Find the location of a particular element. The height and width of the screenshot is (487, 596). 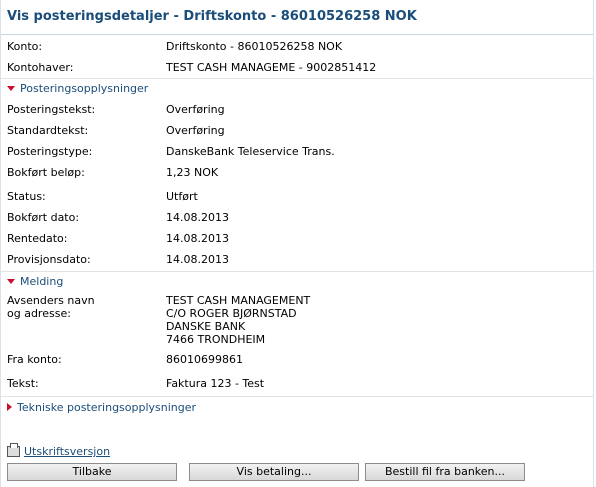

section-posting-label: Posteringsopplysninger is located at coordinates (84, 88).